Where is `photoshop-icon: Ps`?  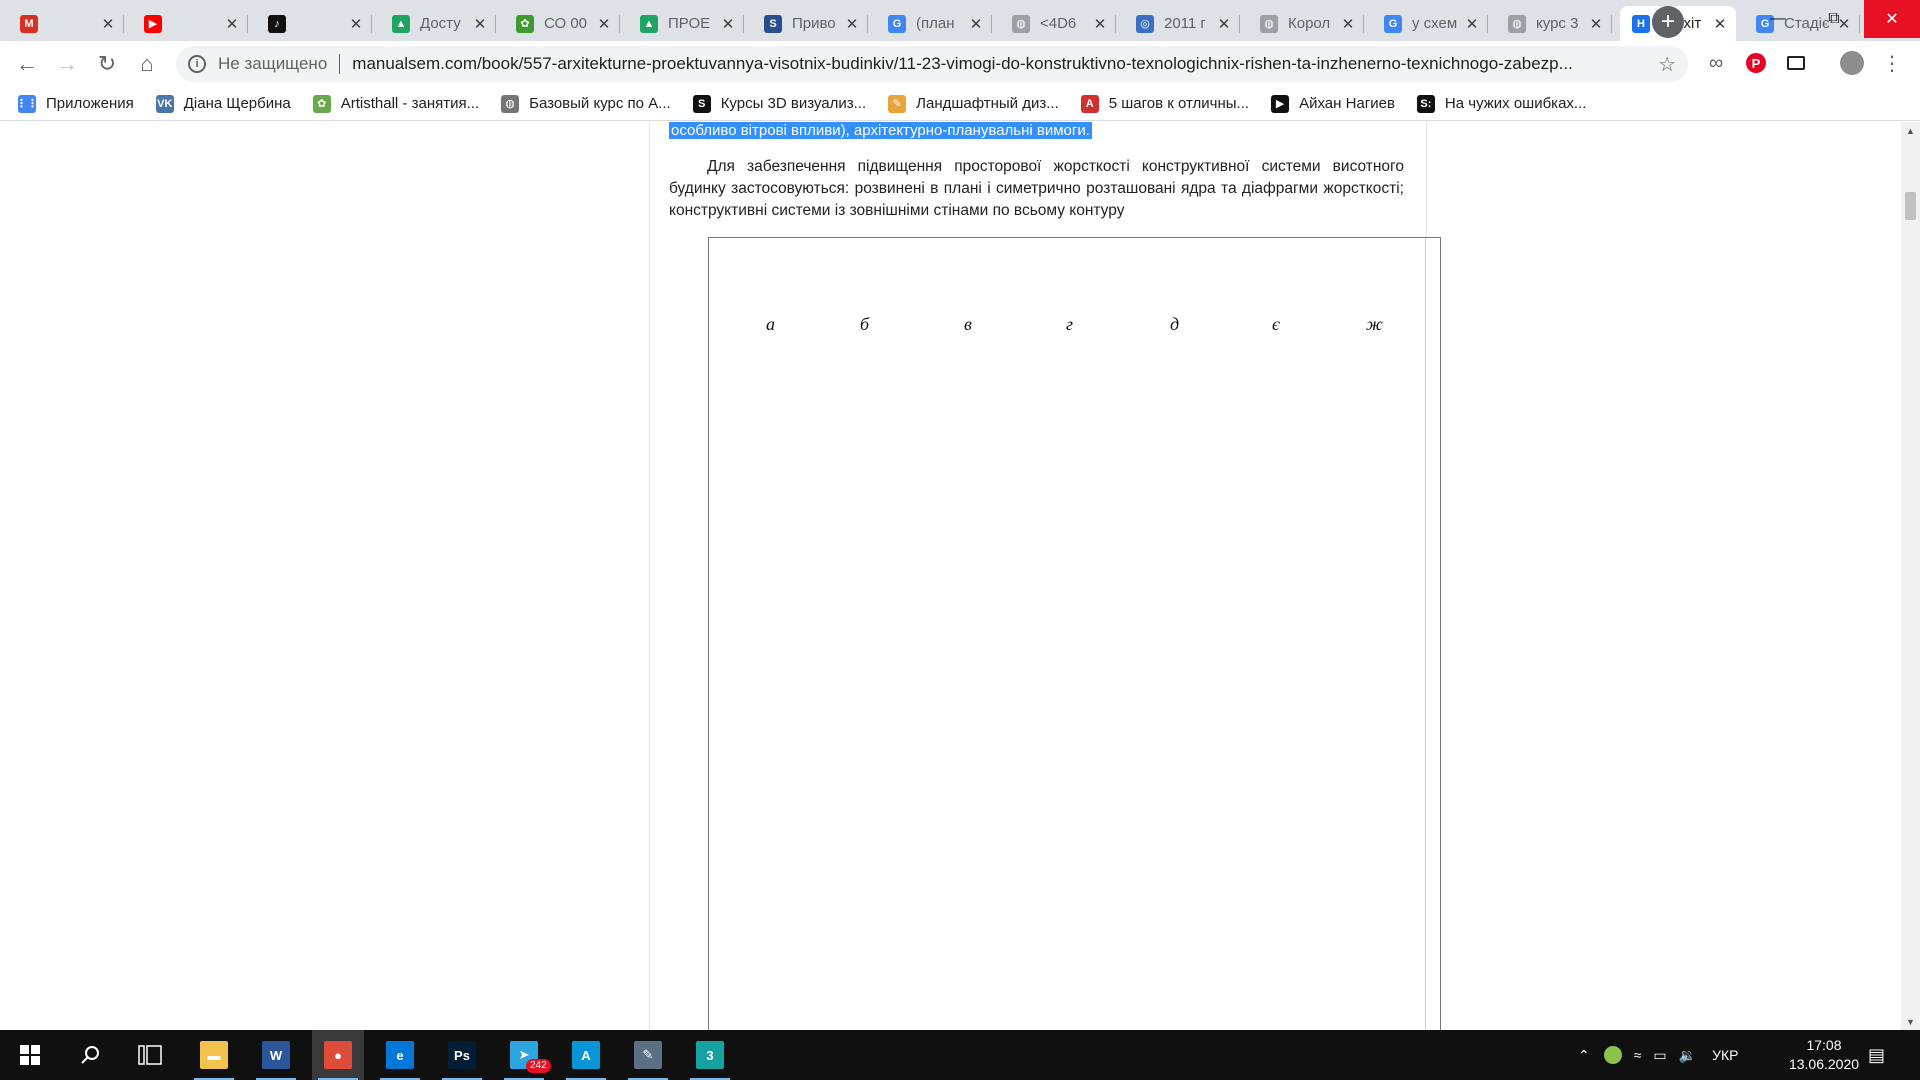
photoshop-icon: Ps is located at coordinates (462, 1055).